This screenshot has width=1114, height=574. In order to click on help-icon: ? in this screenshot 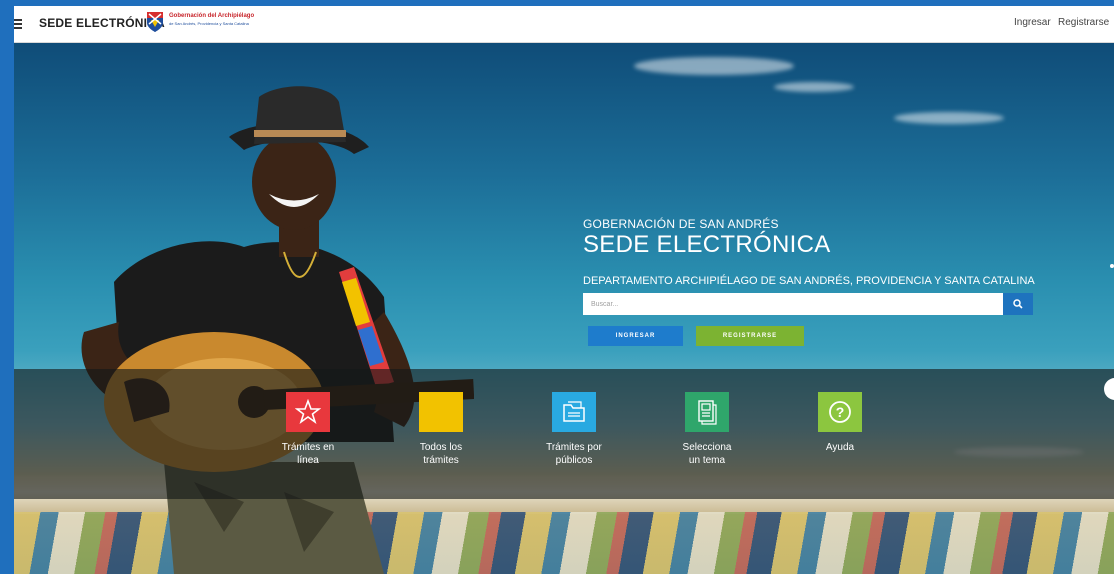, I will do `click(840, 412)`.